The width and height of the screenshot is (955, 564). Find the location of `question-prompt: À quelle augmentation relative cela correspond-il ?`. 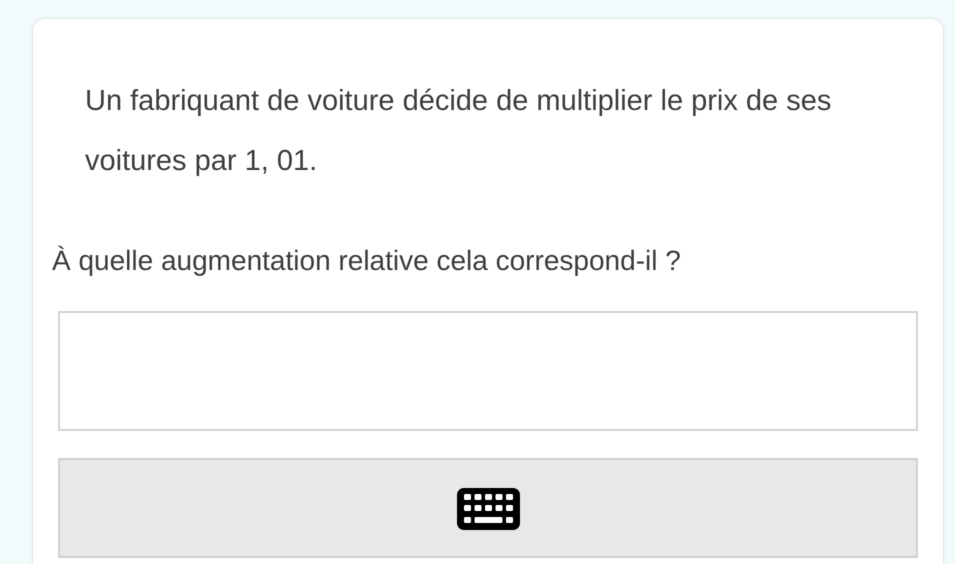

question-prompt: À quelle augmentation relative cela correspond-il ? is located at coordinates (367, 261).